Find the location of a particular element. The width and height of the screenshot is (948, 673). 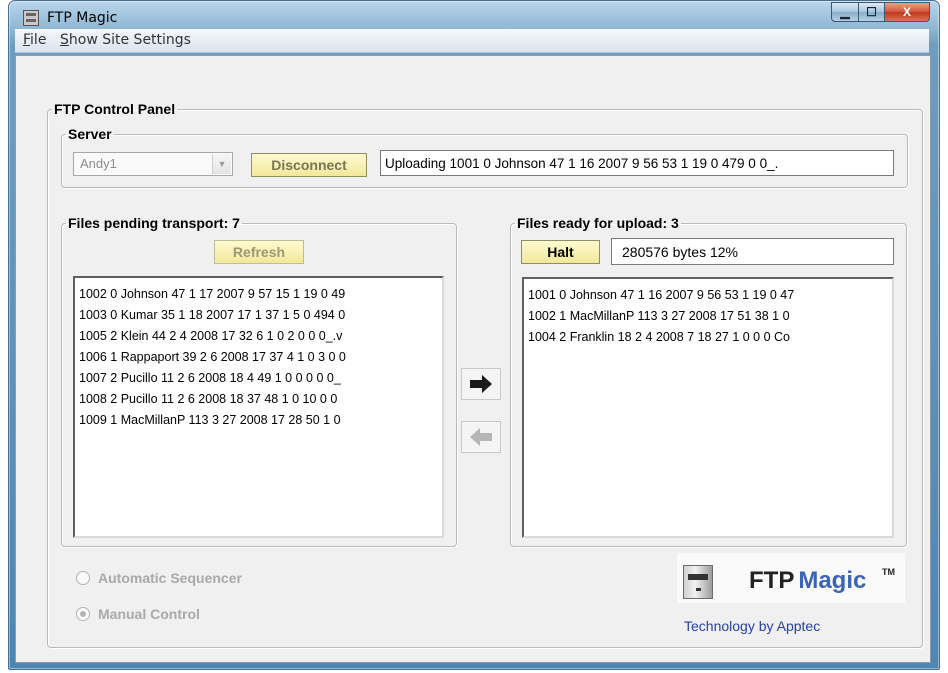

app-icon is located at coordinates (31, 18).